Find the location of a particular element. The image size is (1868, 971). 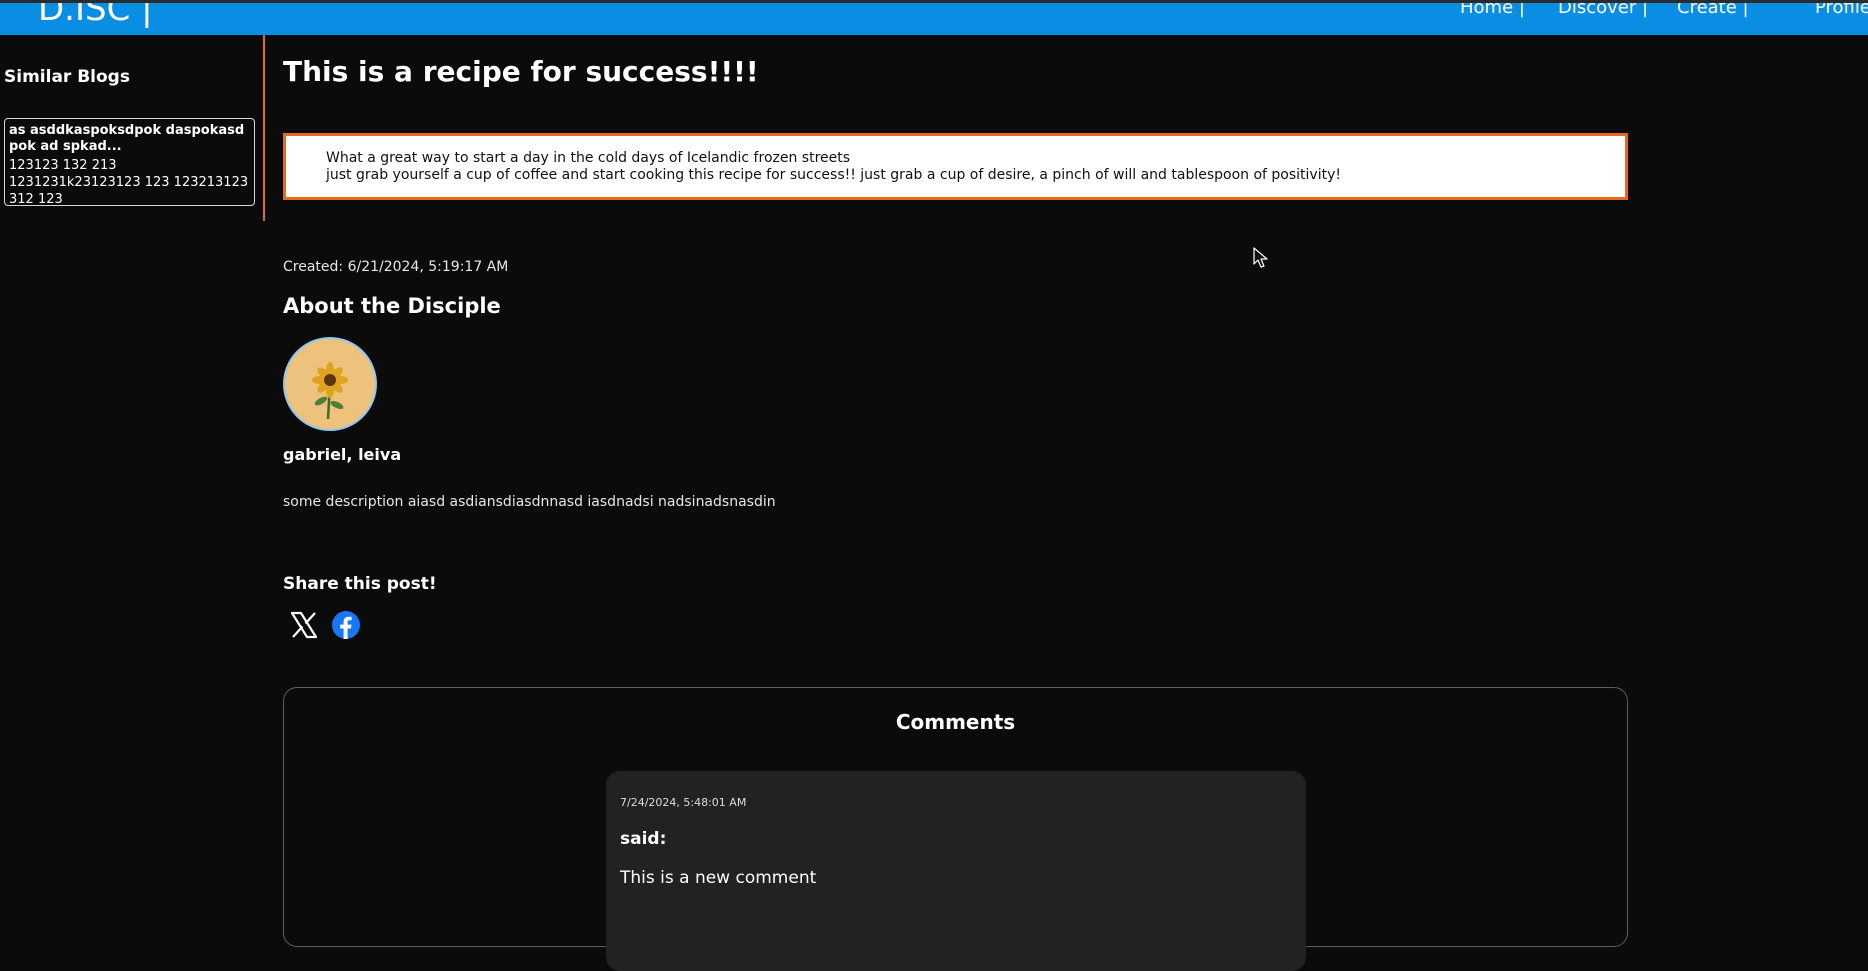

post-created-date: Created: 6/21/2024, 5:19:17 AM is located at coordinates (396, 267).